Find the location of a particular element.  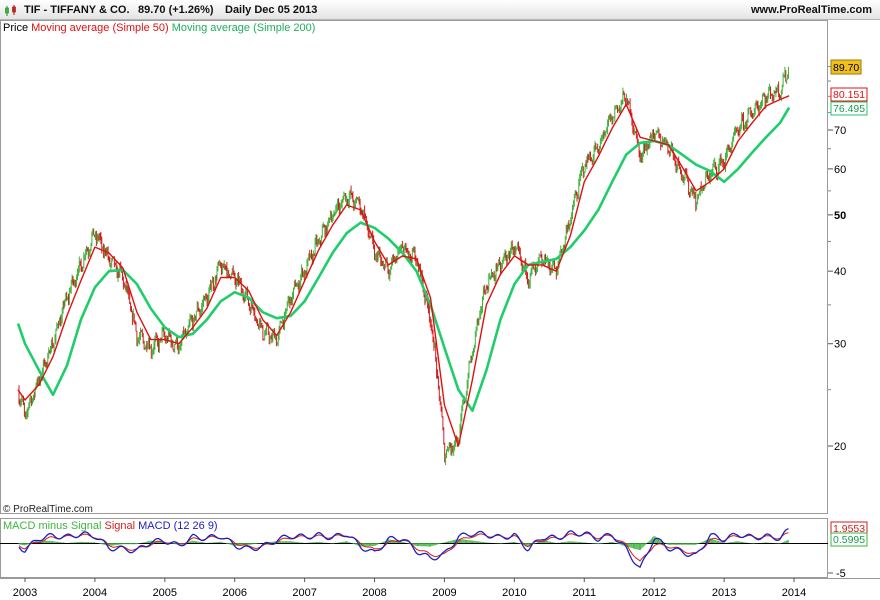

date-tick-label: 2009 is located at coordinates (444, 593).